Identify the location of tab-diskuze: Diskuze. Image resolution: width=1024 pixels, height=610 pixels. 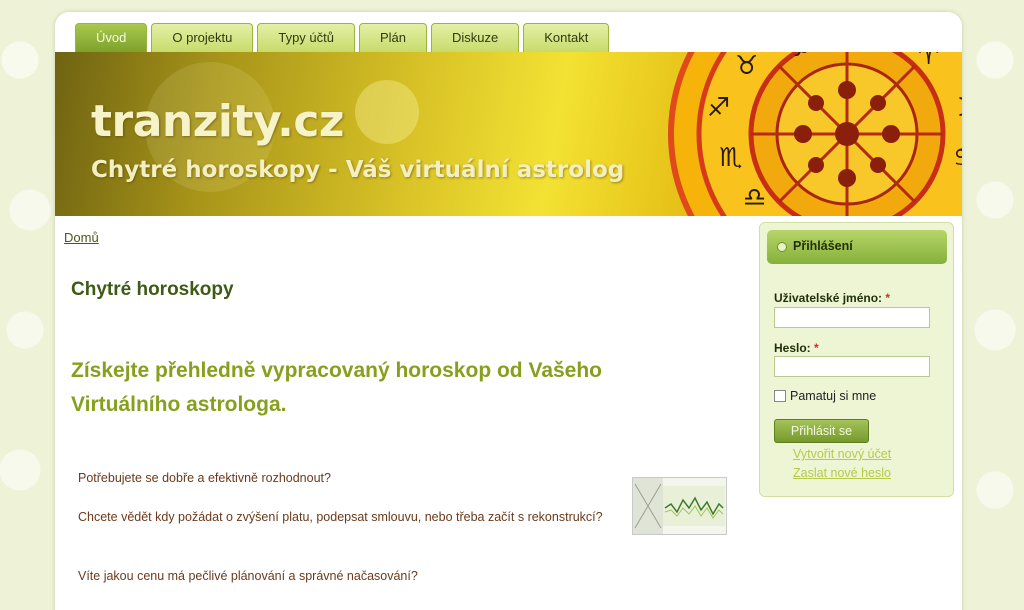
(475, 37).